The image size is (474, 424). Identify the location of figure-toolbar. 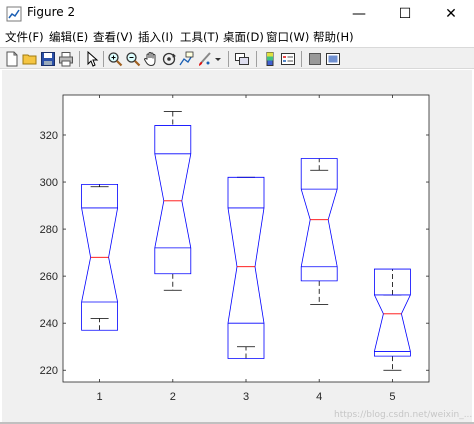
(237, 58).